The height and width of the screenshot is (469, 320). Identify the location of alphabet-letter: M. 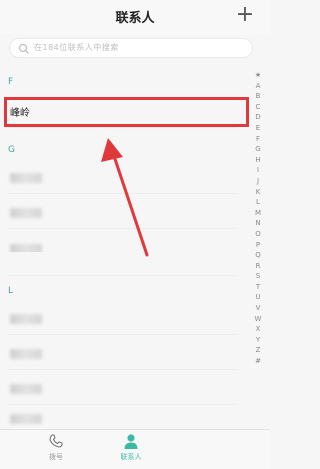
(258, 213).